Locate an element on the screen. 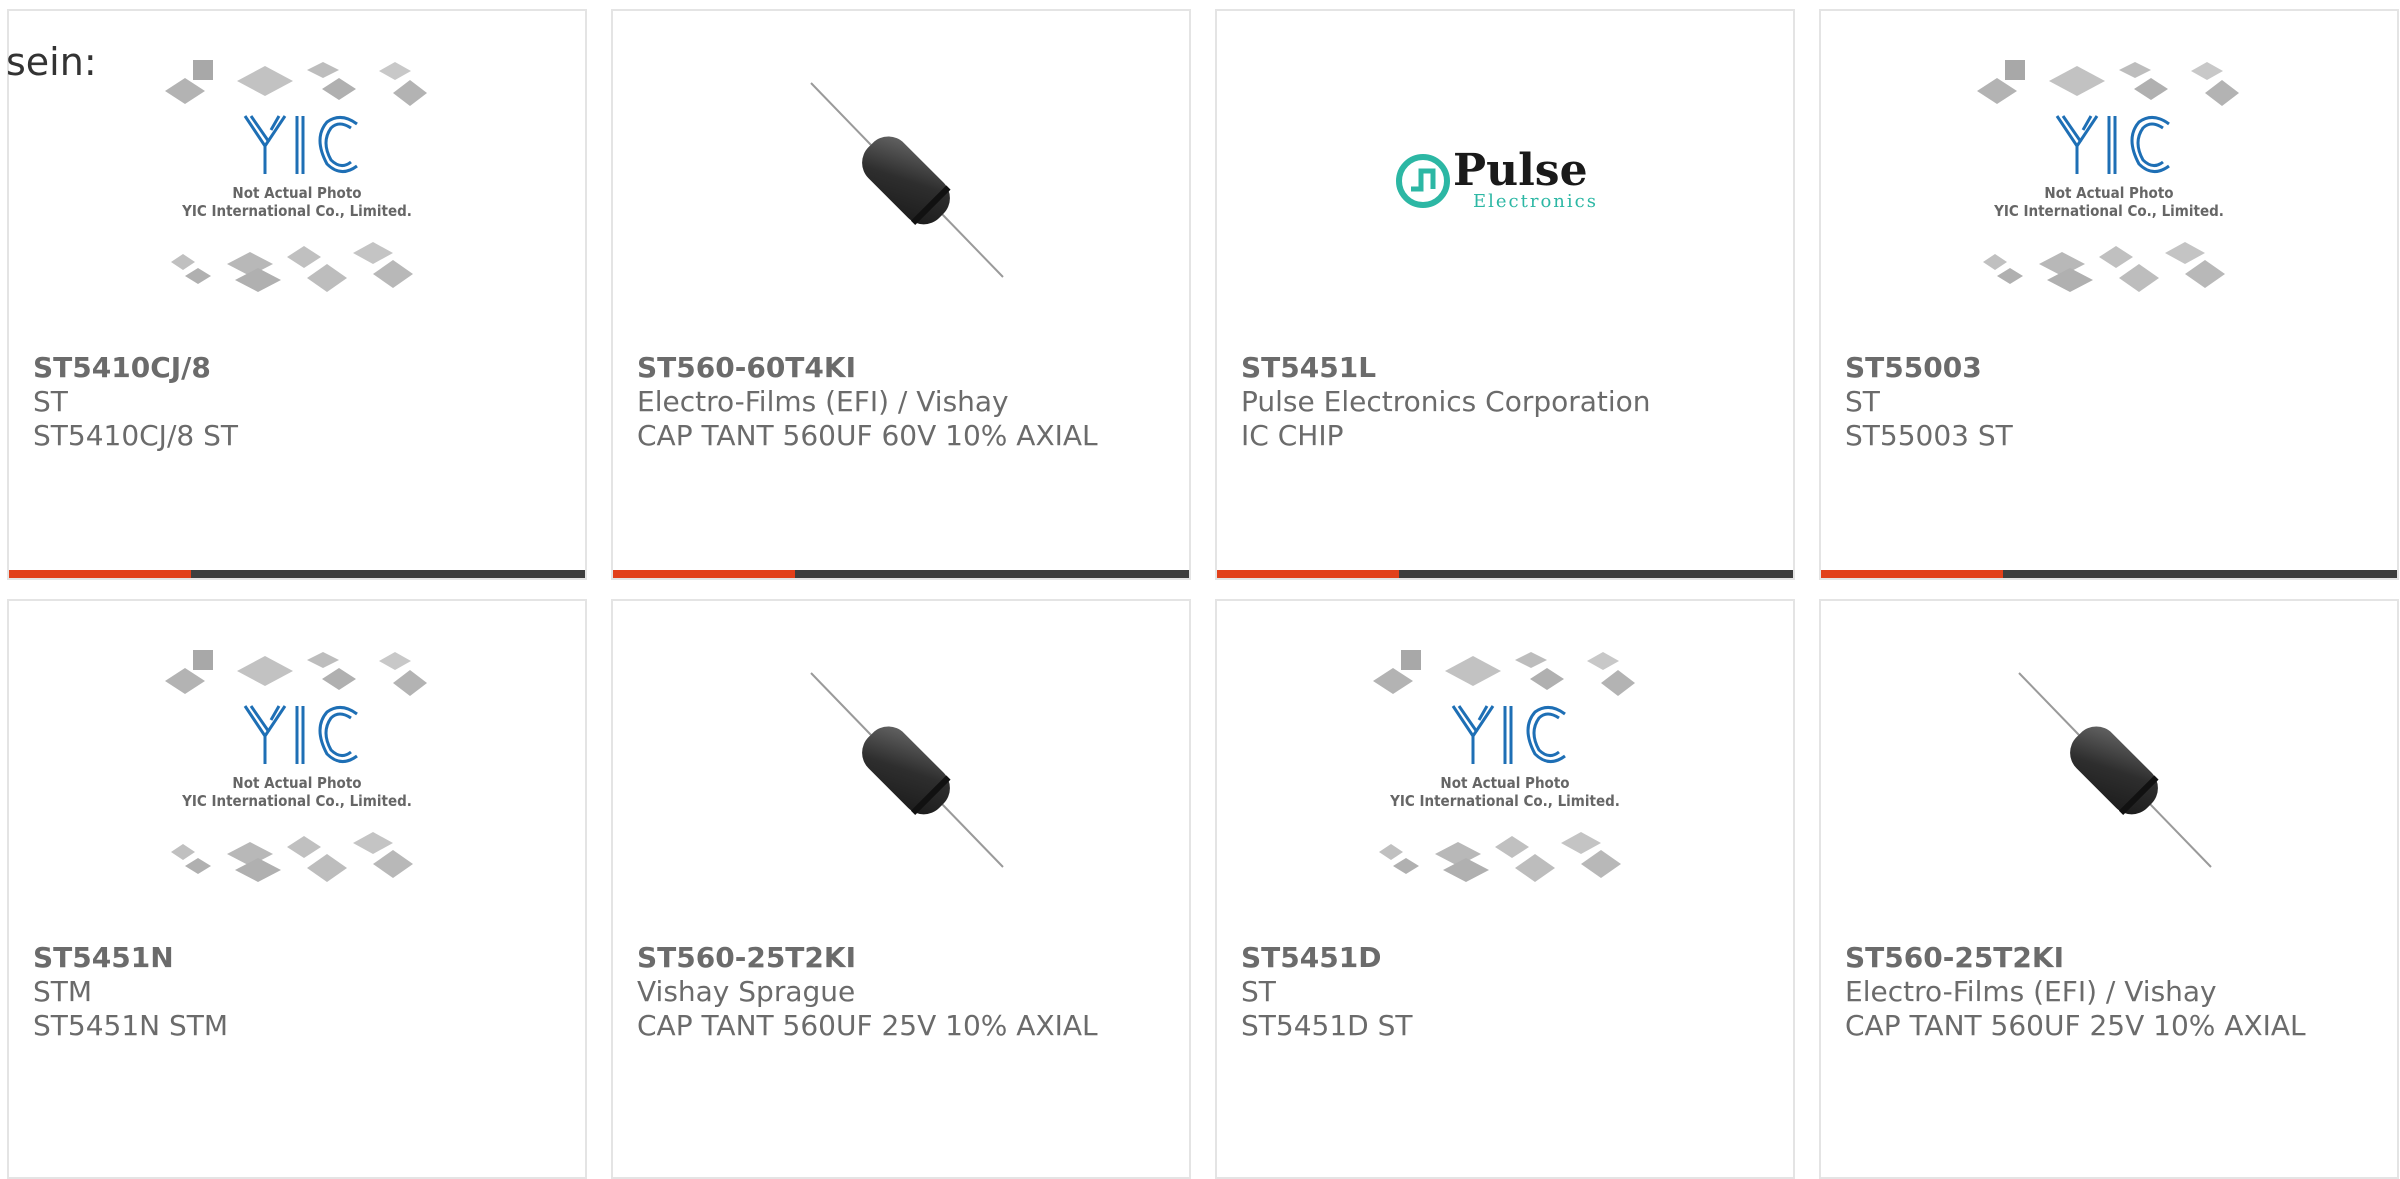 The height and width of the screenshot is (1179, 2400). description: CAP TANT 560UF 60V 10% AXIAL is located at coordinates (867, 435).